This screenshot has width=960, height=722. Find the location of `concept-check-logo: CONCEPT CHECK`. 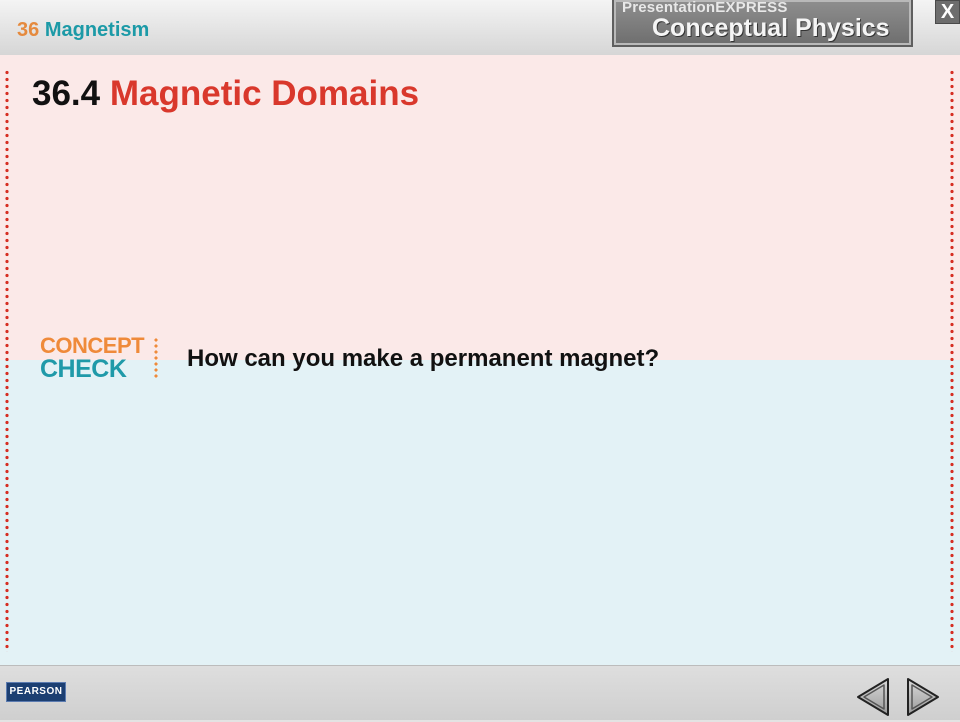

concept-check-logo: CONCEPT CHECK is located at coordinates (101, 359).